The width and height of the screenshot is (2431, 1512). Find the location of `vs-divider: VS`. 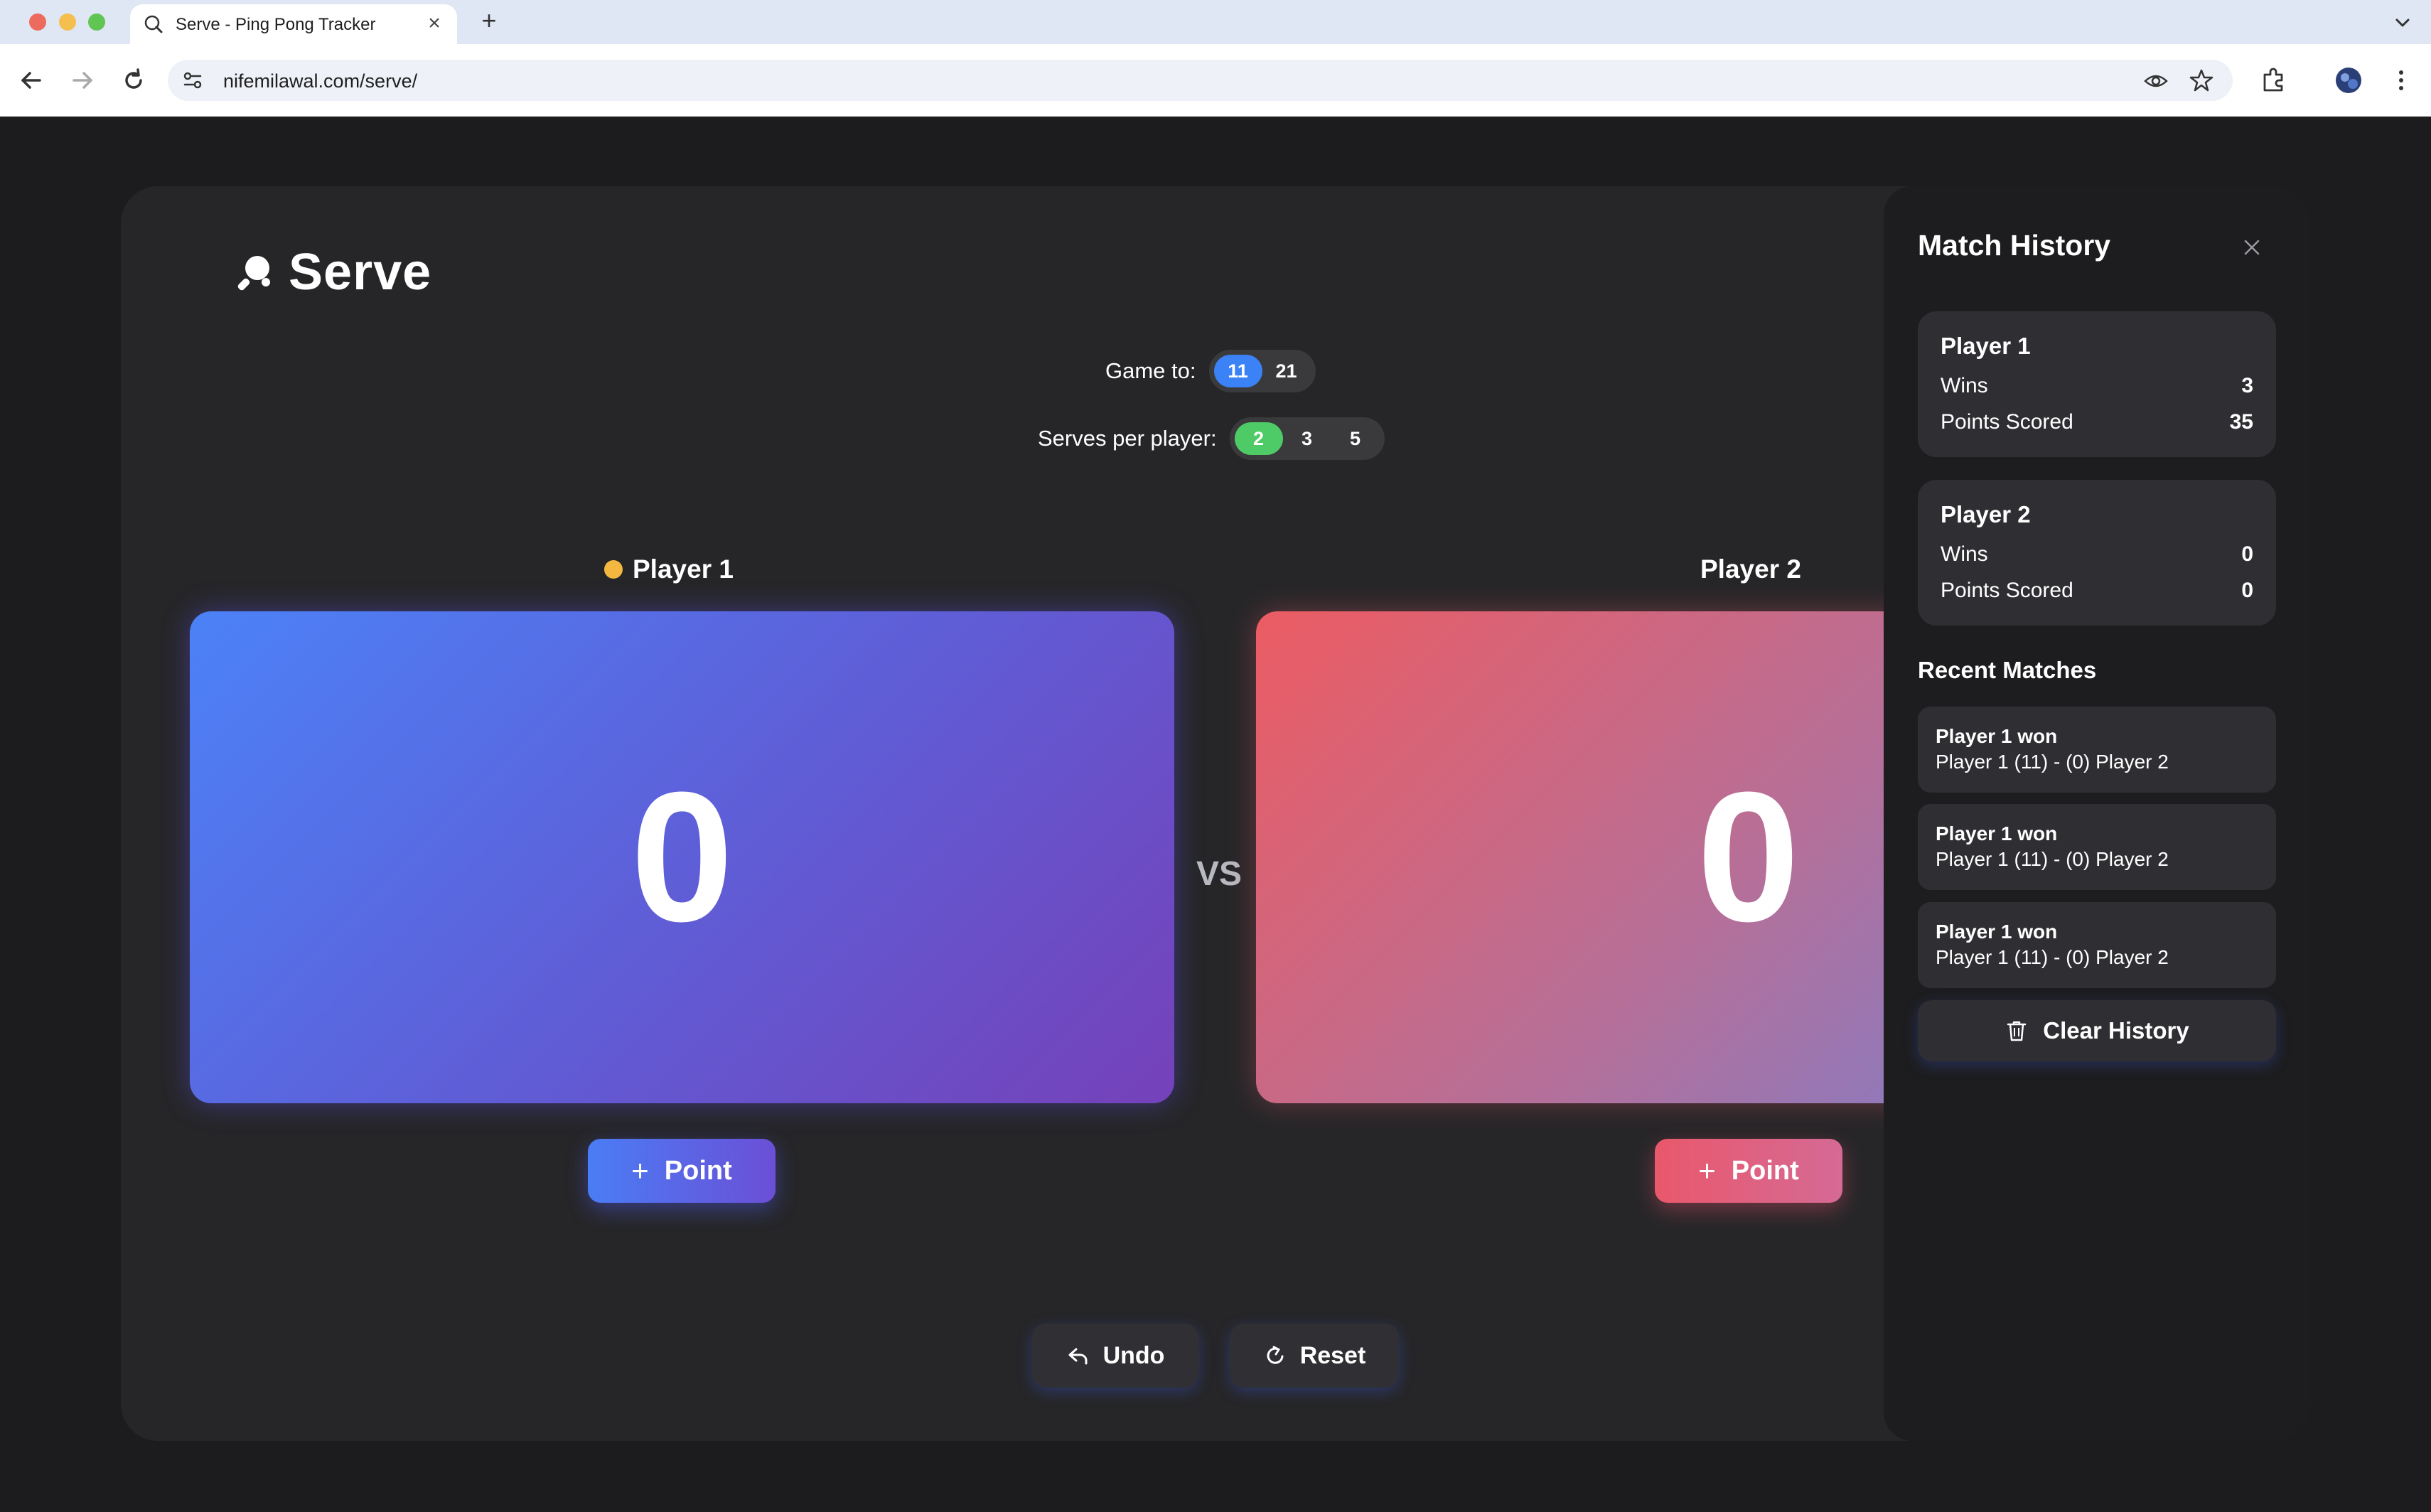

vs-divider: VS is located at coordinates (1219, 874).